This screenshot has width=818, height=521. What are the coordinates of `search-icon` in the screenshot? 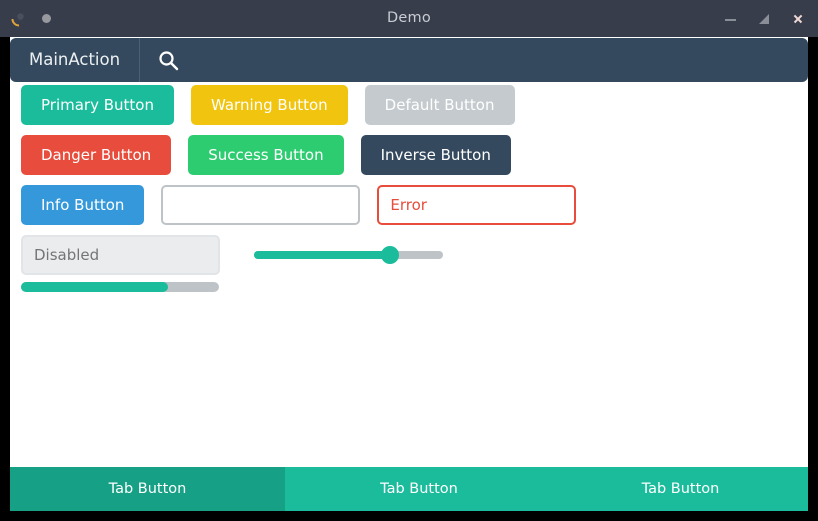 It's located at (168, 60).